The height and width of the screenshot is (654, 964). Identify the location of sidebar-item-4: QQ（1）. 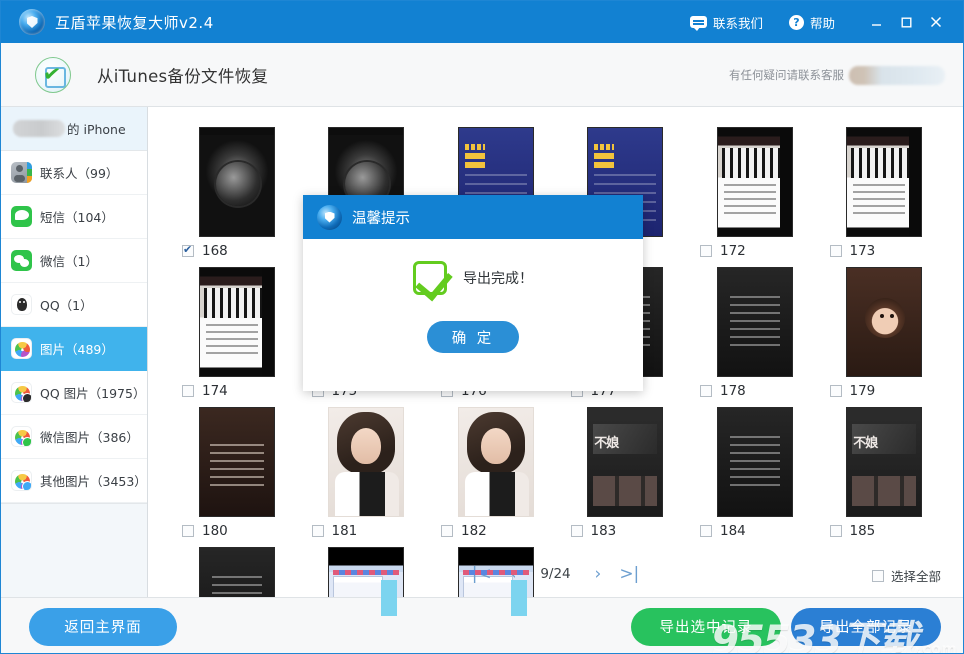
(74, 305).